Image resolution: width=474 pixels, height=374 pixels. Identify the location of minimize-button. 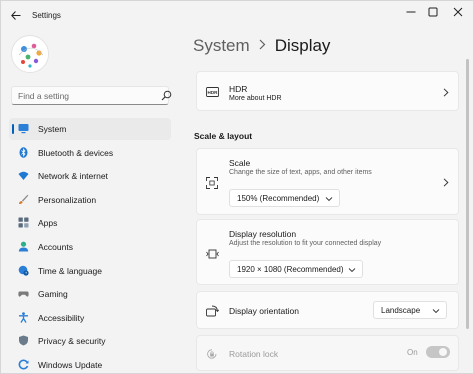
(411, 12).